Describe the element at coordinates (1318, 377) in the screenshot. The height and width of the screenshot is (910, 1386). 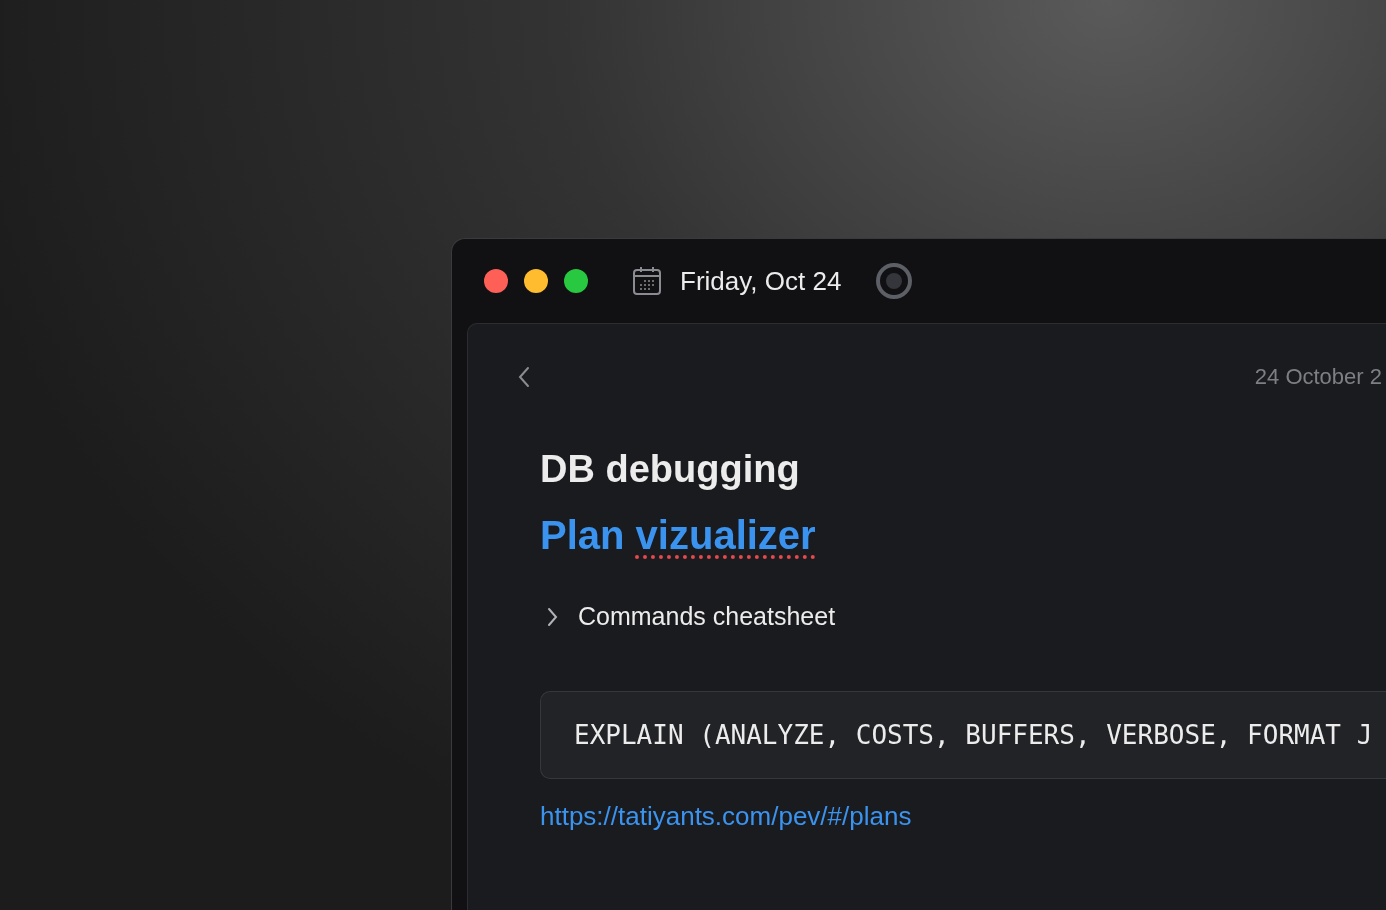
I see `note-date: 24 October 2` at that location.